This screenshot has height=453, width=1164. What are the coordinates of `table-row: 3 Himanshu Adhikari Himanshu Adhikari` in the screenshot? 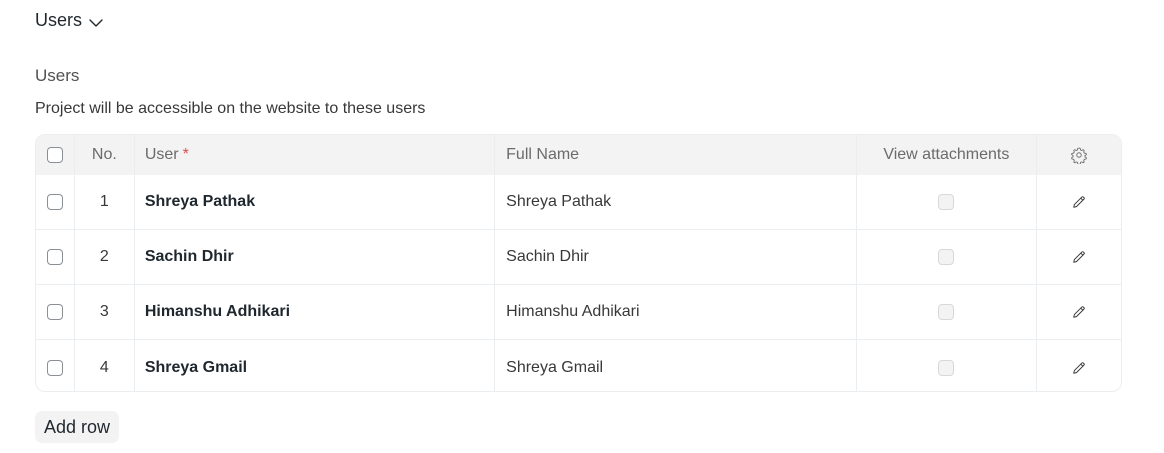 It's located at (578, 312).